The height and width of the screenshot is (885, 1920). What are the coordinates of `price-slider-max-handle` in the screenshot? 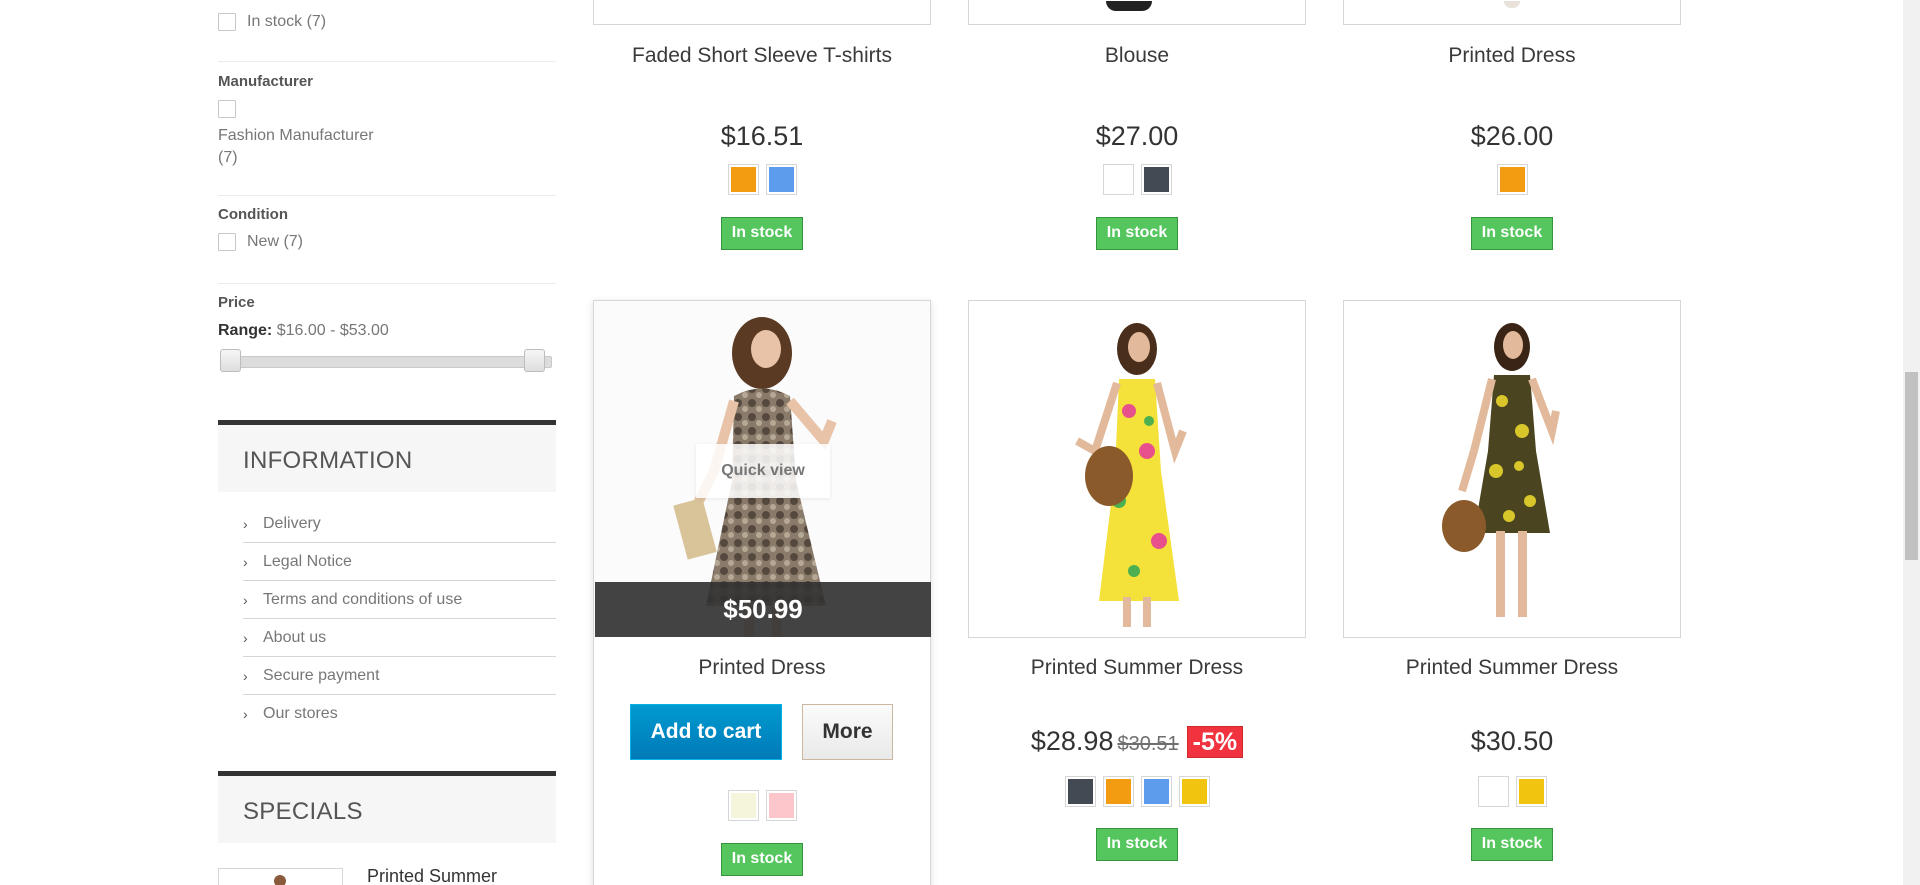 It's located at (534, 360).